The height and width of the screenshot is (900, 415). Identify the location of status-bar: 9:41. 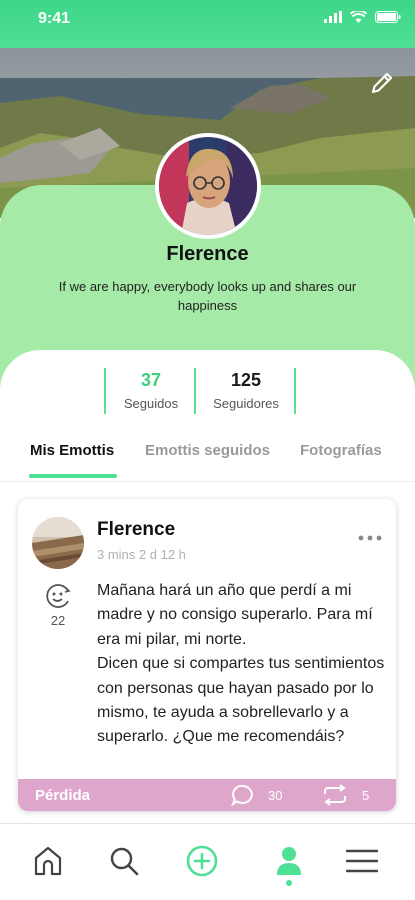
(207, 24).